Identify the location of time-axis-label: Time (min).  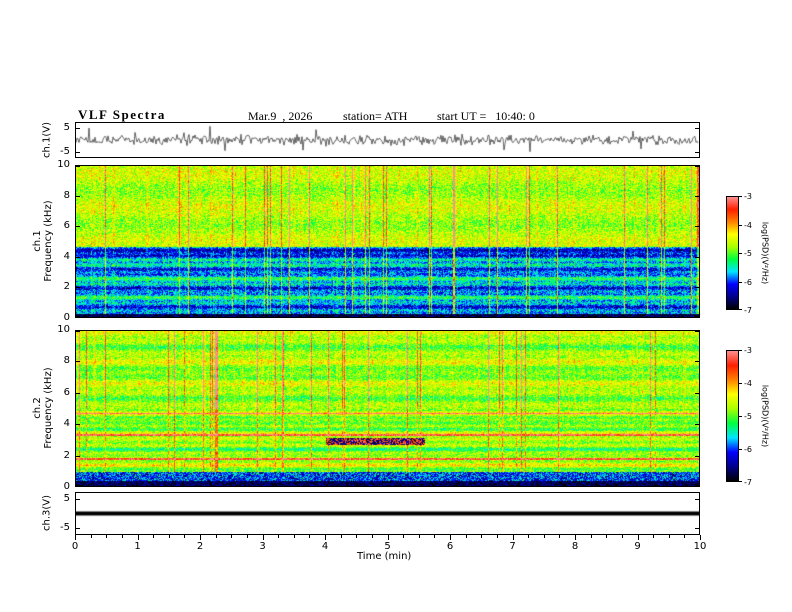
(384, 556).